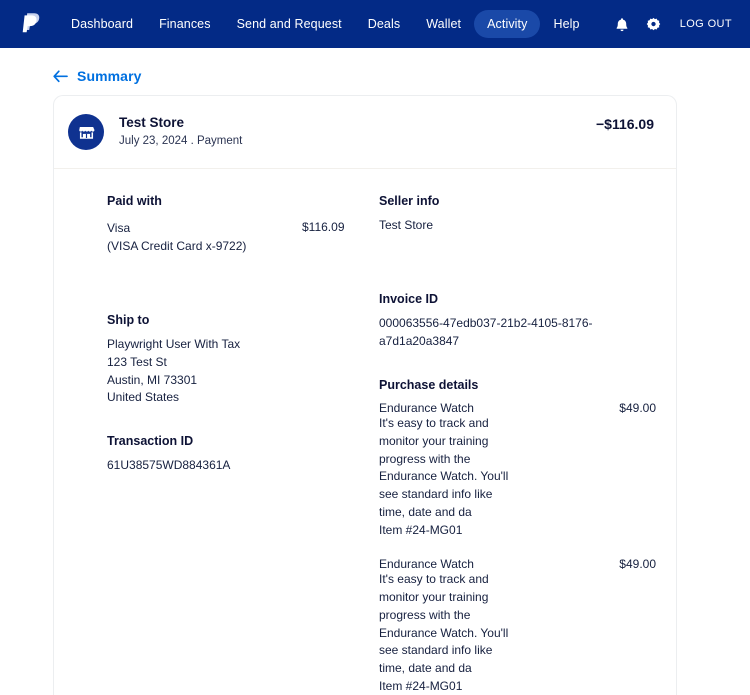 The height and width of the screenshot is (695, 750). I want to click on ship-to-title: Ship to, so click(128, 319).